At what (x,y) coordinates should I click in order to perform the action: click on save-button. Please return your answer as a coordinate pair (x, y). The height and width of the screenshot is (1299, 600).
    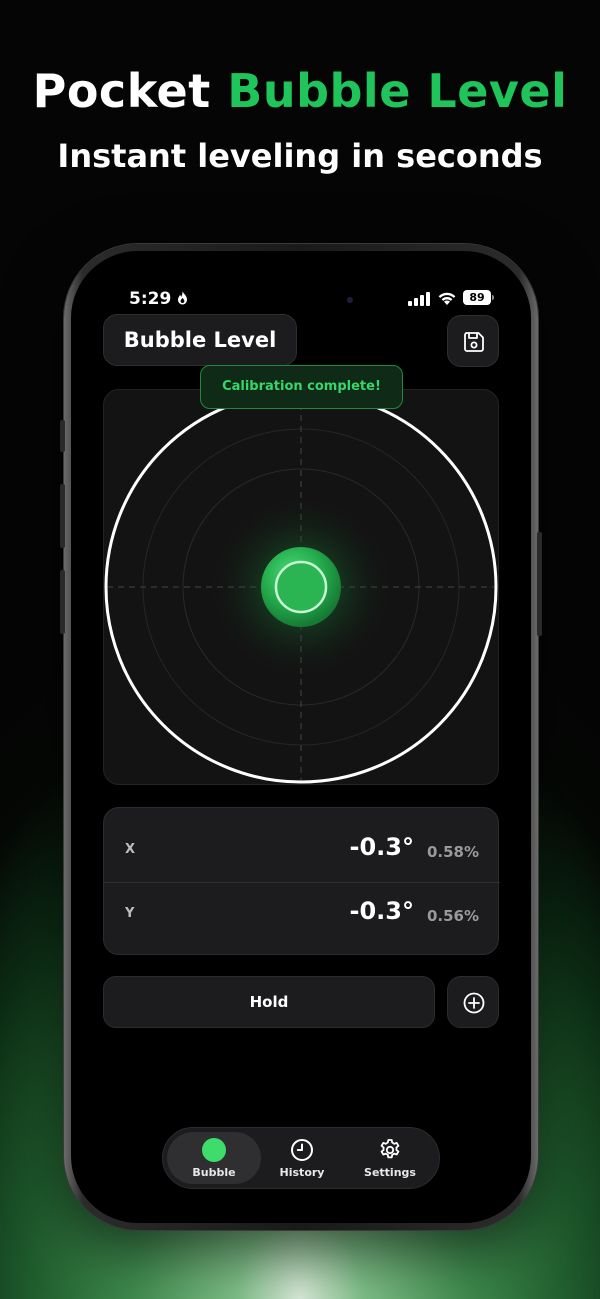
    Looking at the image, I should click on (473, 341).